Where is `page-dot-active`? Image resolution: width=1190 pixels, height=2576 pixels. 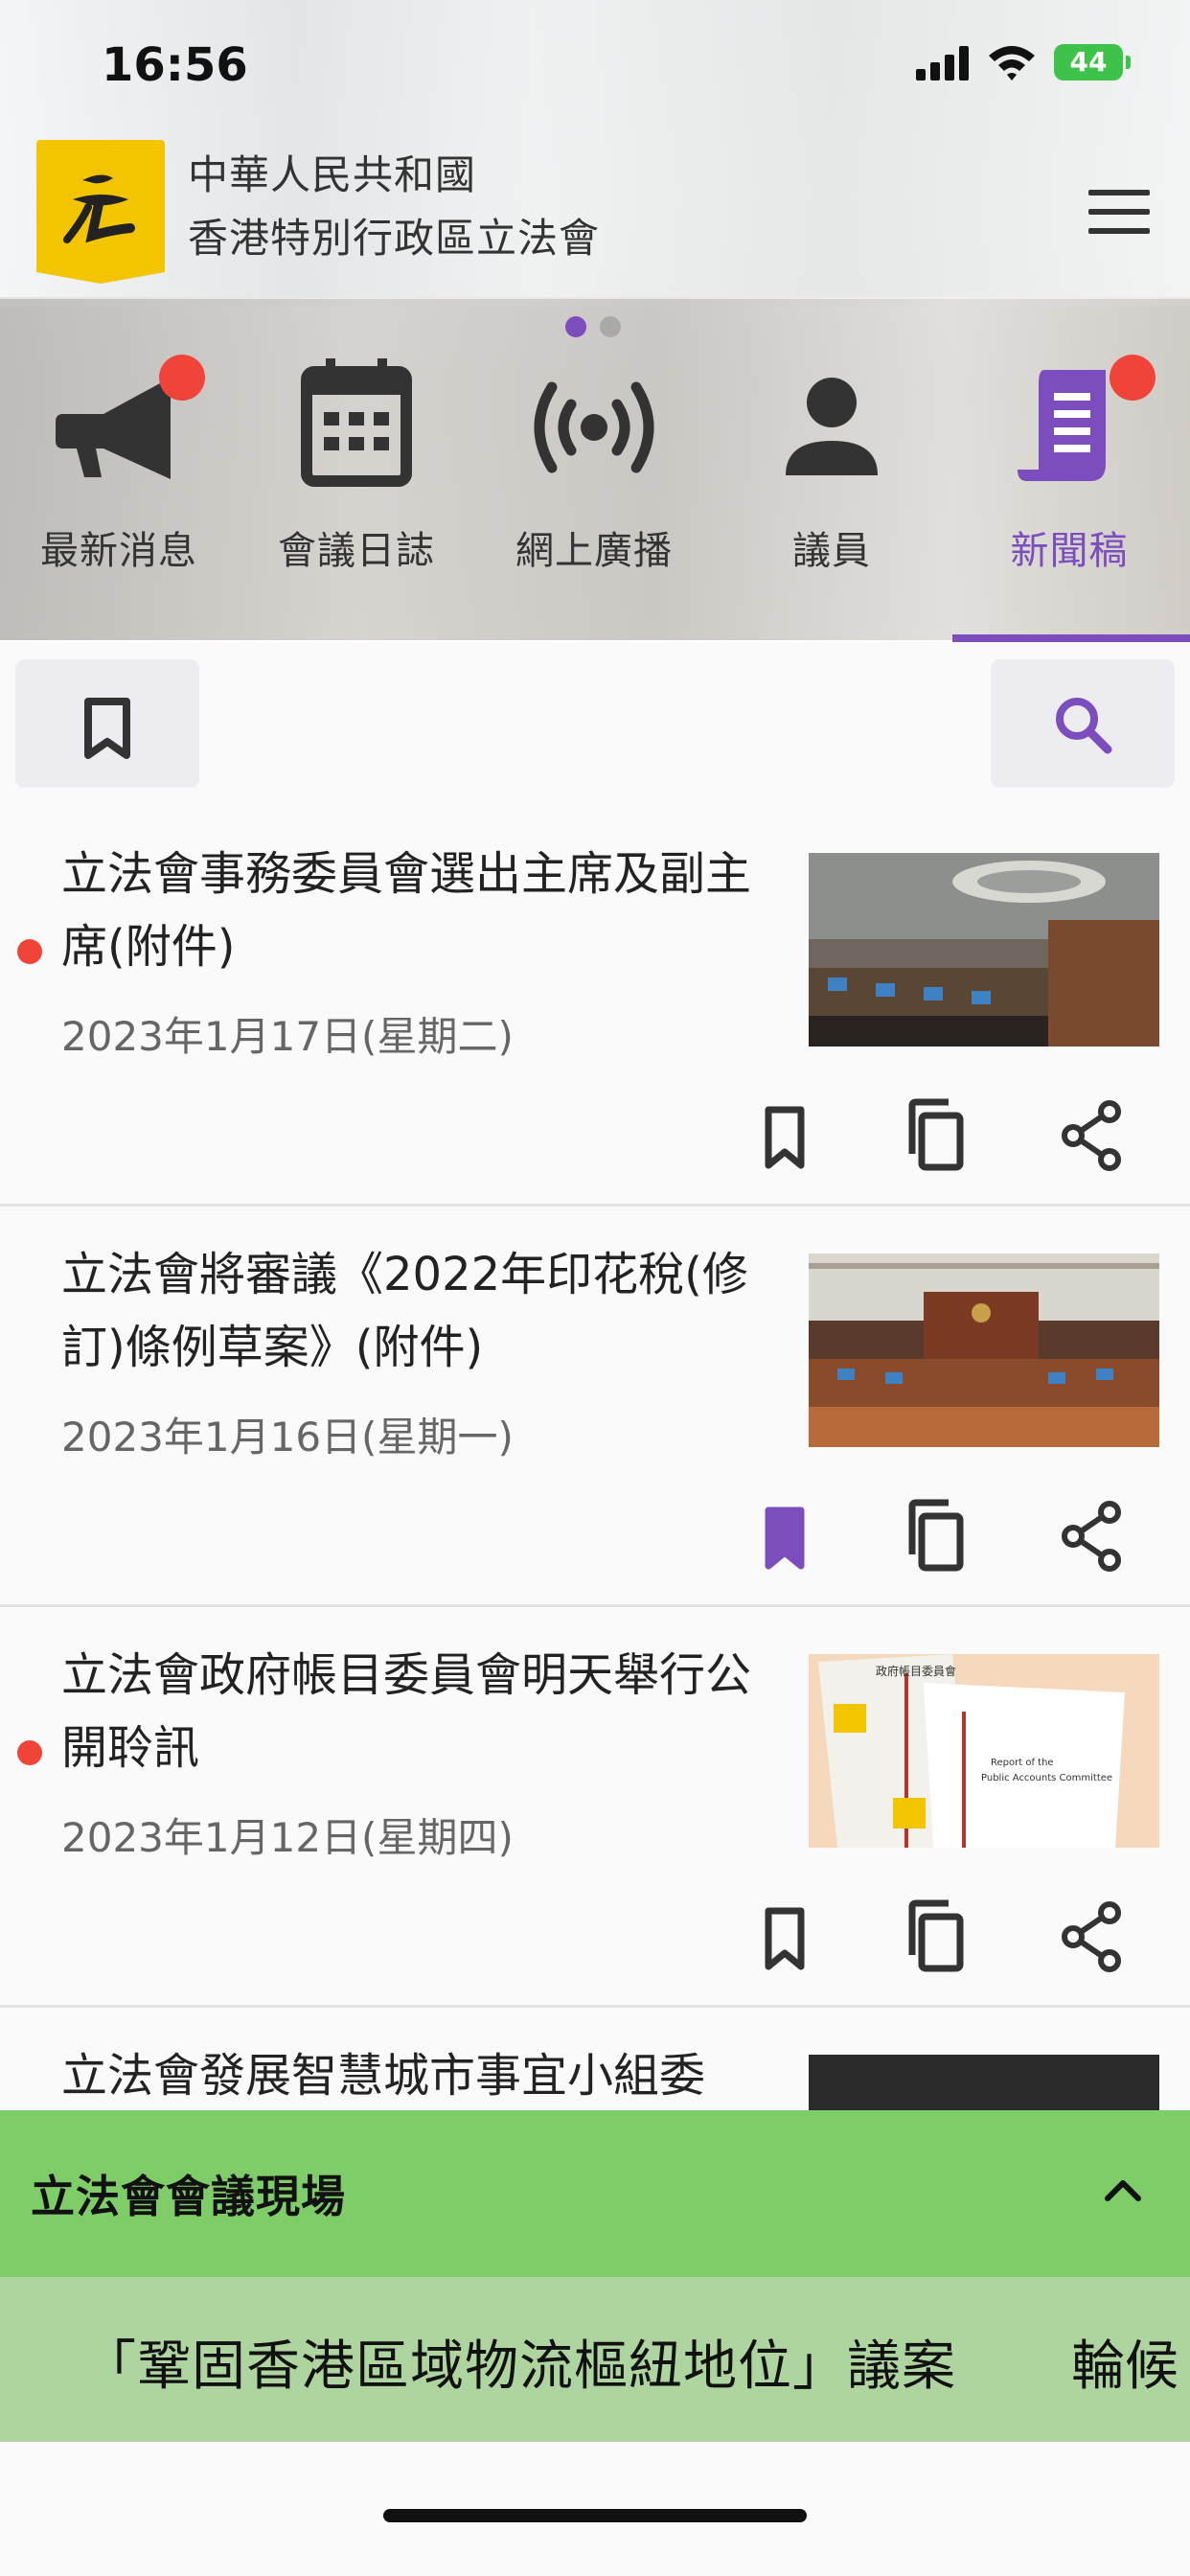
page-dot-active is located at coordinates (575, 327).